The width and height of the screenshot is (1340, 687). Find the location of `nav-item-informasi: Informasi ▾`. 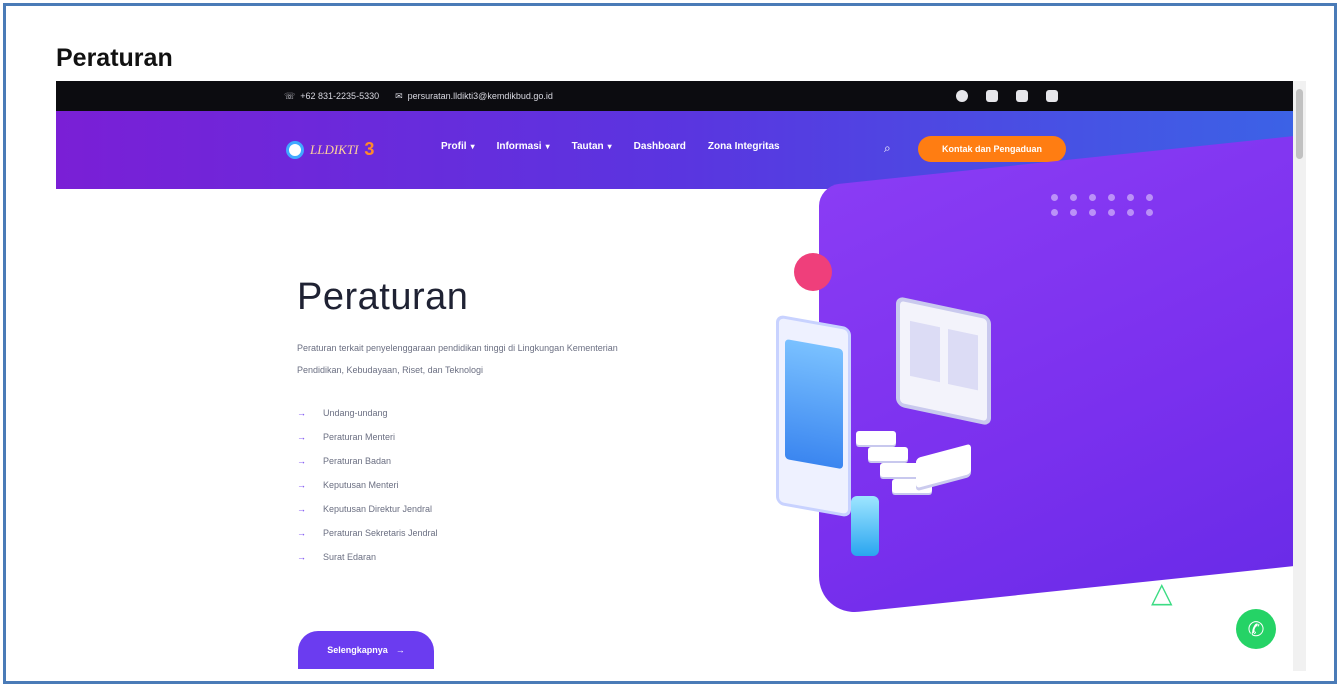

nav-item-informasi: Informasi ▾ is located at coordinates (523, 146).